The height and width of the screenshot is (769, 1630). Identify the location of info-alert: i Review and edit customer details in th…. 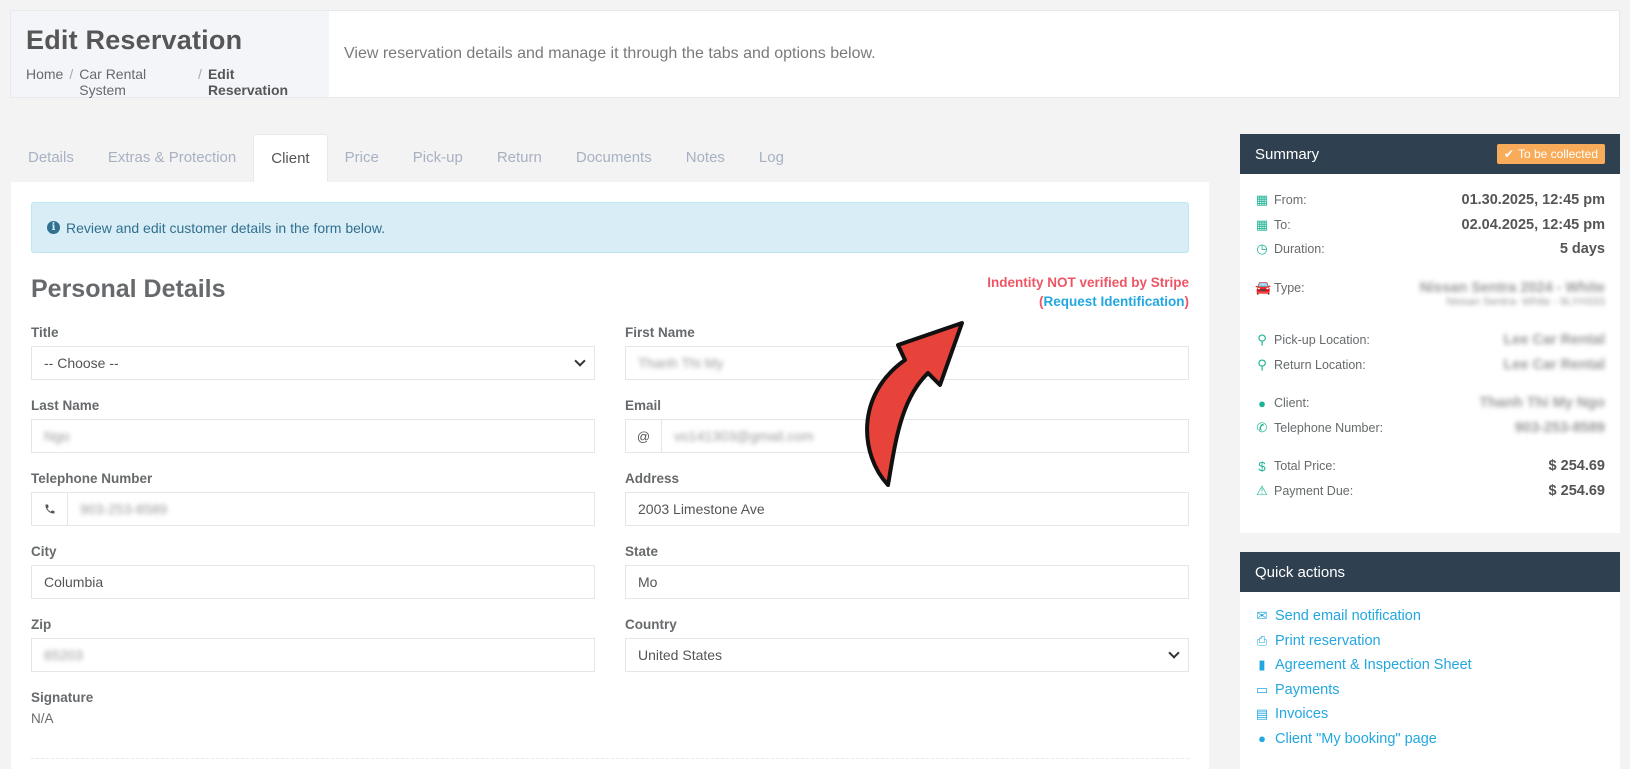
(610, 227).